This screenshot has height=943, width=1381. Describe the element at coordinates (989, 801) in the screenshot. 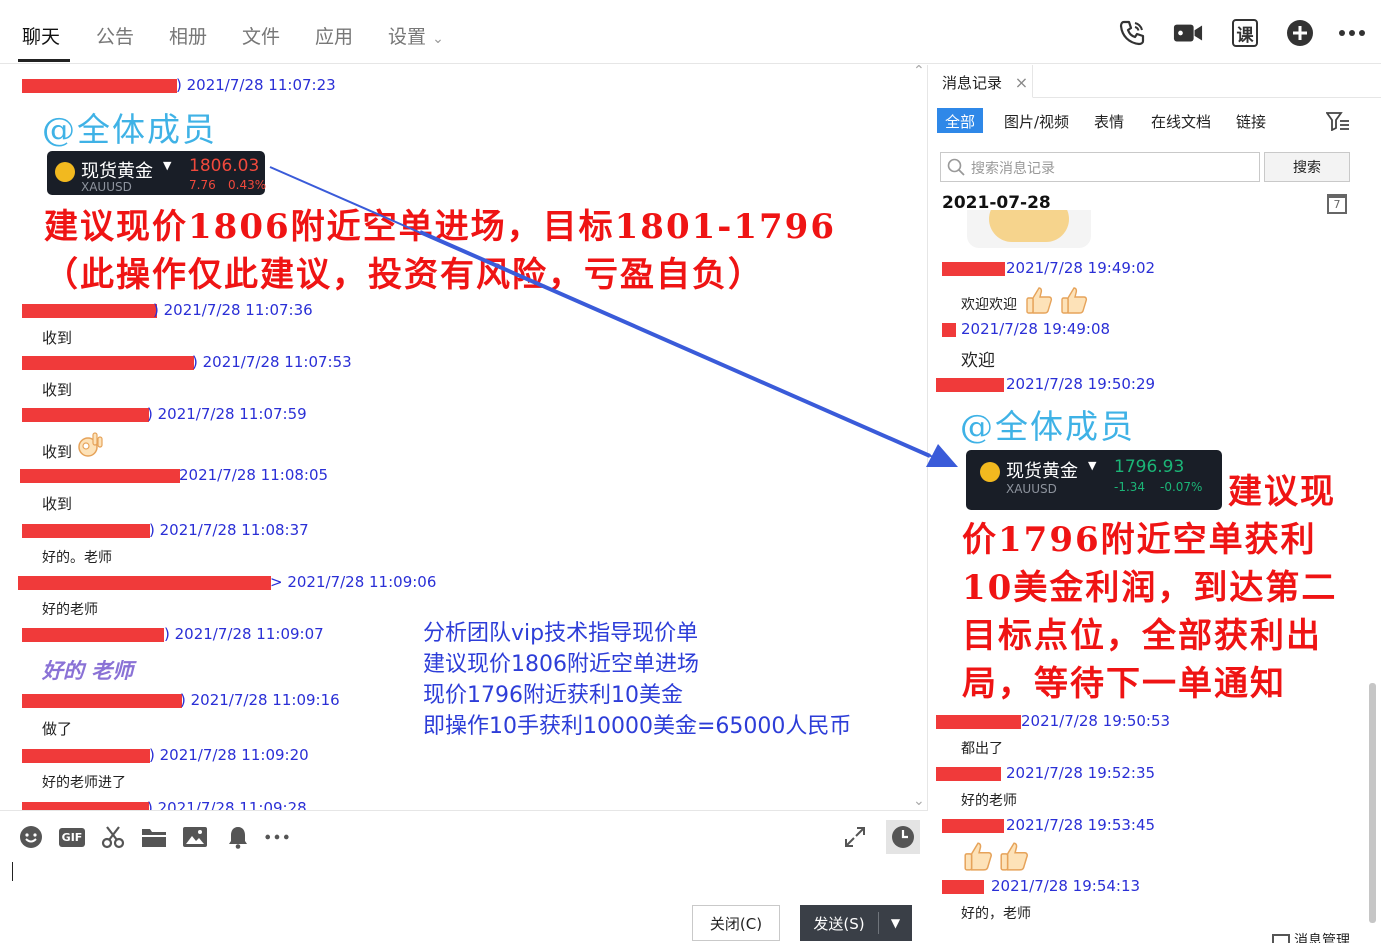

I see `message-text: 好的老师` at that location.